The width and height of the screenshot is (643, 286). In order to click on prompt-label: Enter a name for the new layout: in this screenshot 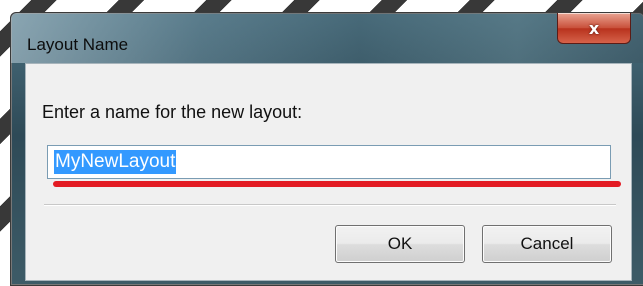, I will do `click(172, 112)`.